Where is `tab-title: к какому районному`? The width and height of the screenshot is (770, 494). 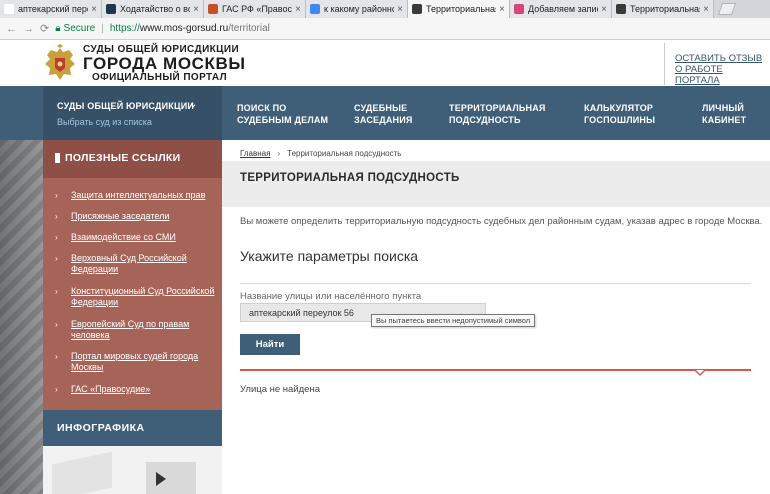 tab-title: к какому районному is located at coordinates (359, 9).